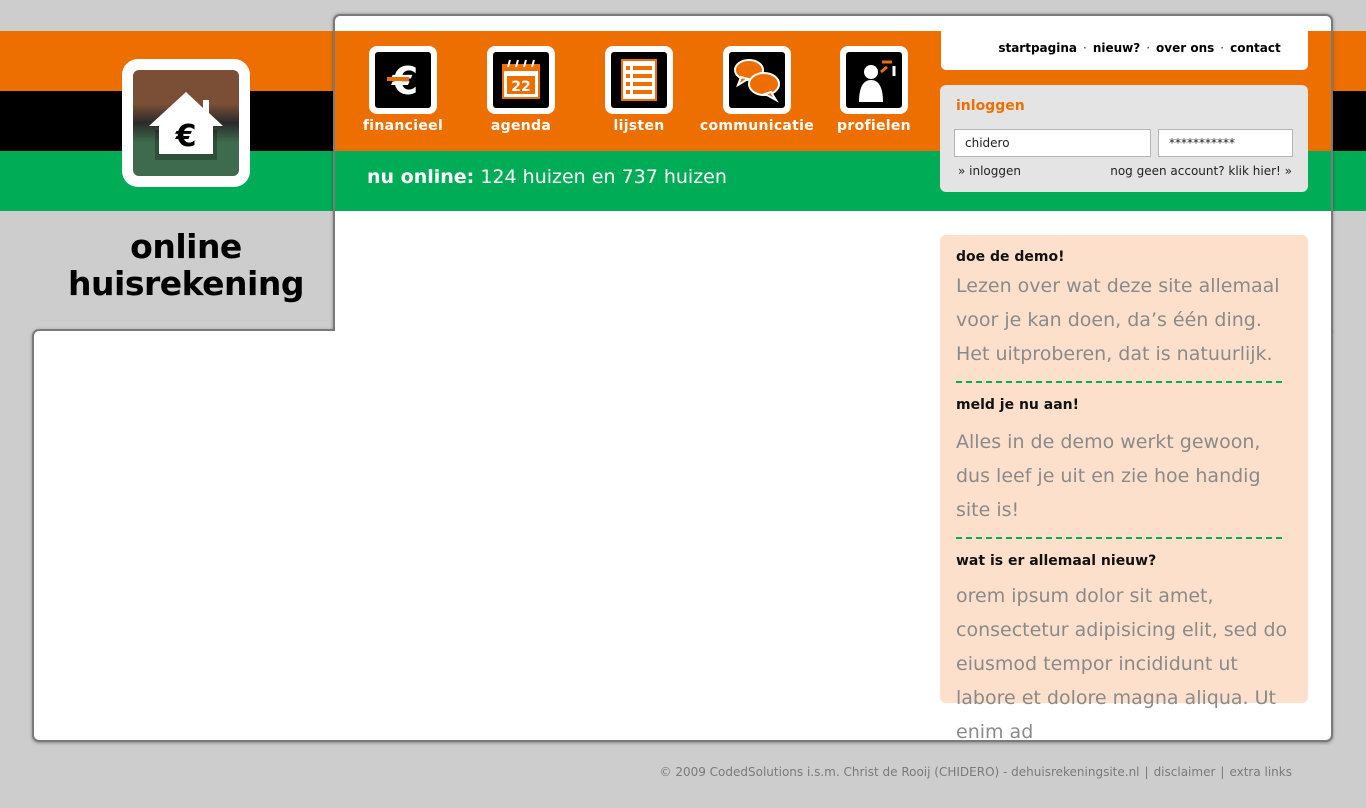 The image size is (1366, 808). What do you see at coordinates (639, 126) in the screenshot?
I see `nav-label: lijsten` at bounding box center [639, 126].